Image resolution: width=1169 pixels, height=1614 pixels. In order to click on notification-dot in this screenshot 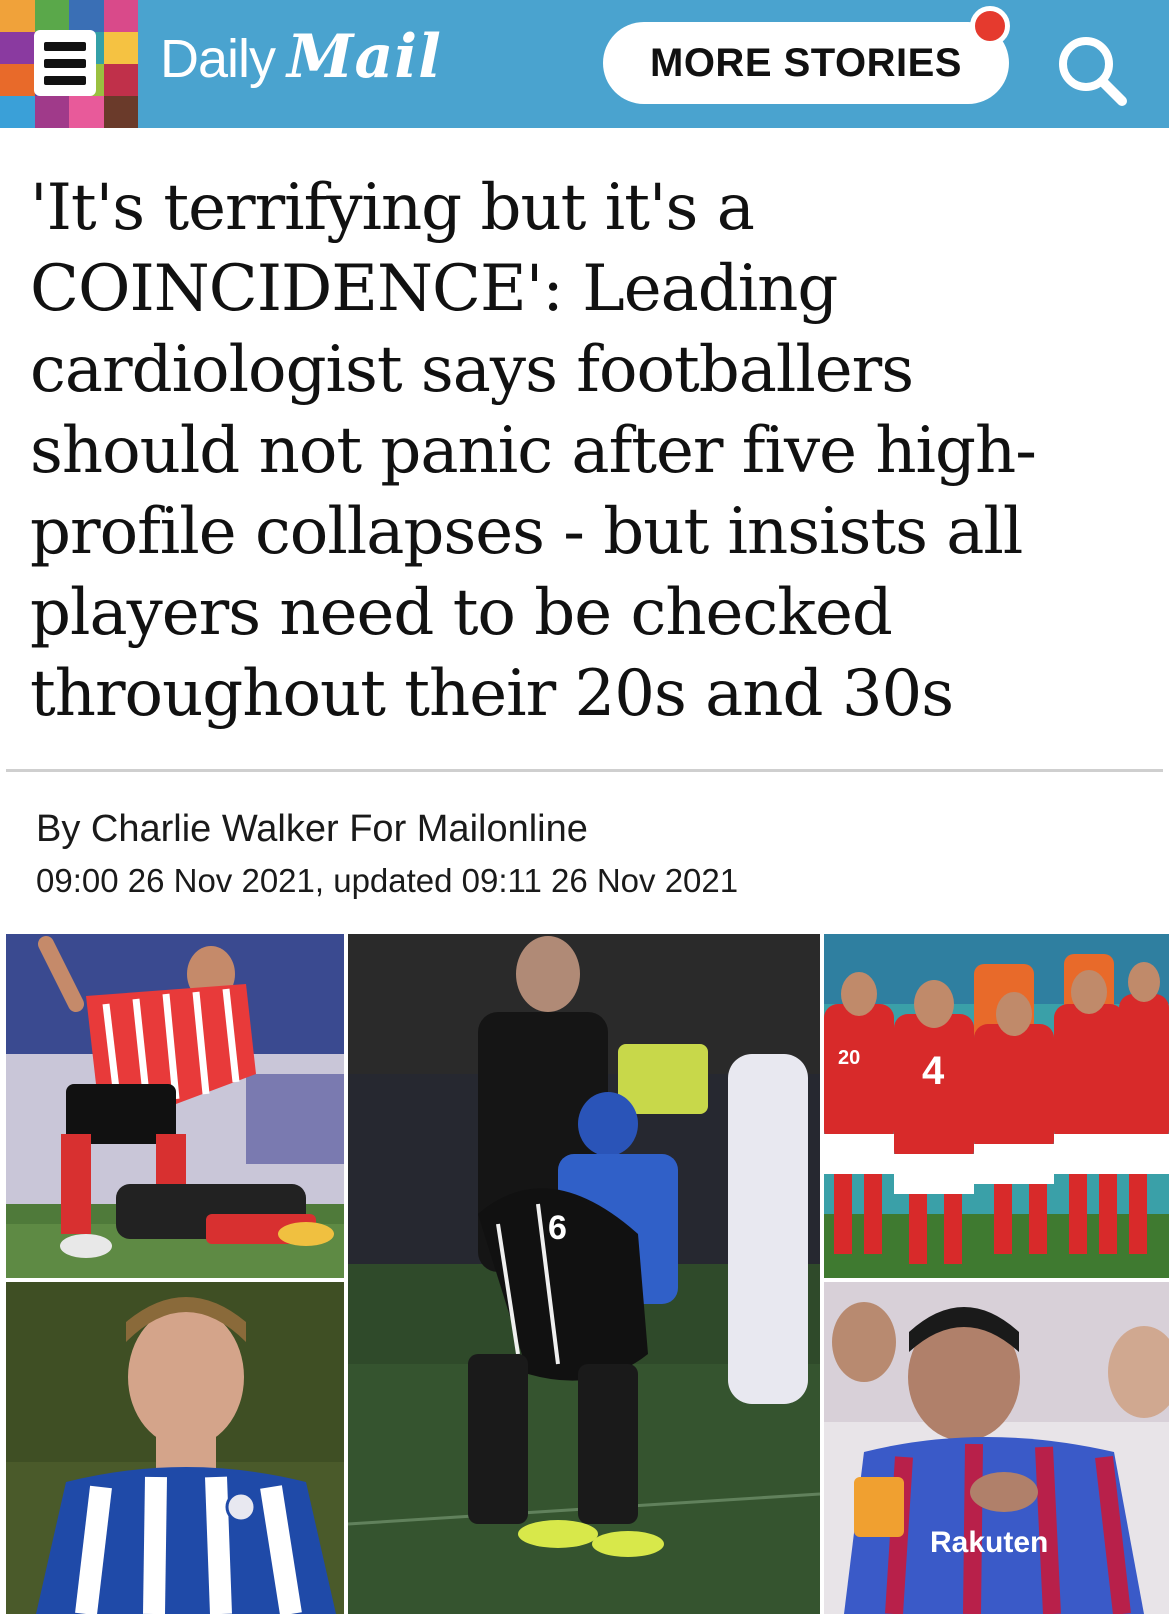, I will do `click(990, 26)`.